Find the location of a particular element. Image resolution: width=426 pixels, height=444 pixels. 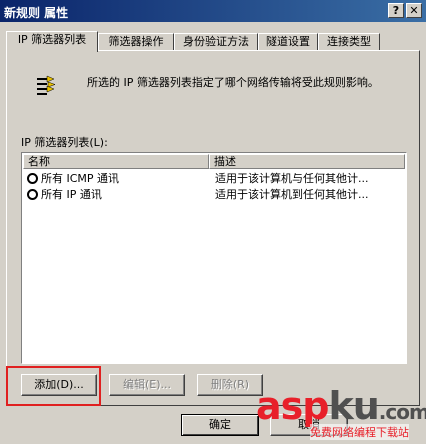

title-bar: 新规则 属性 ? ✕ is located at coordinates (213, 11).